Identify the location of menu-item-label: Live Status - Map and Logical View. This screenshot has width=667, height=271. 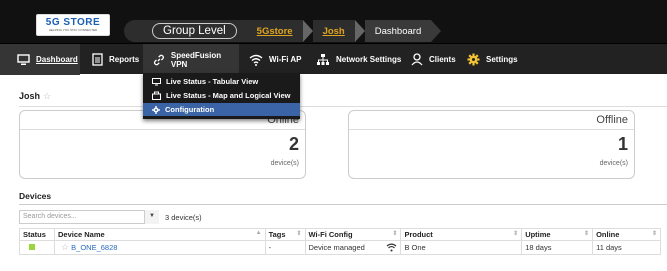
(228, 95).